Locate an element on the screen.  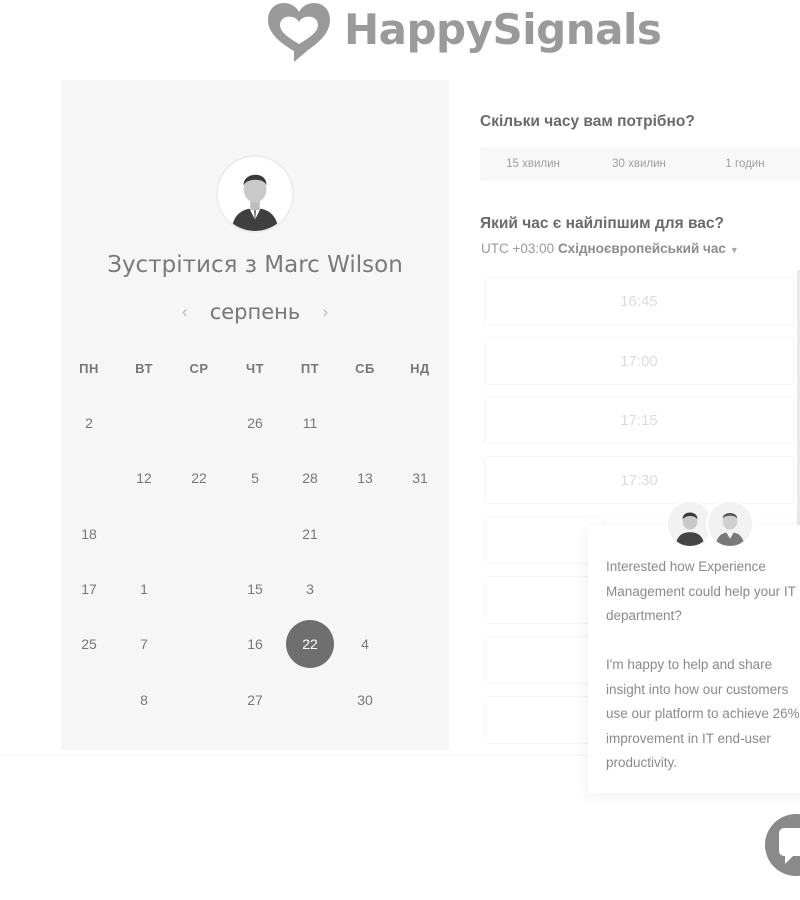
chat-bubble-icon is located at coordinates (789, 846).